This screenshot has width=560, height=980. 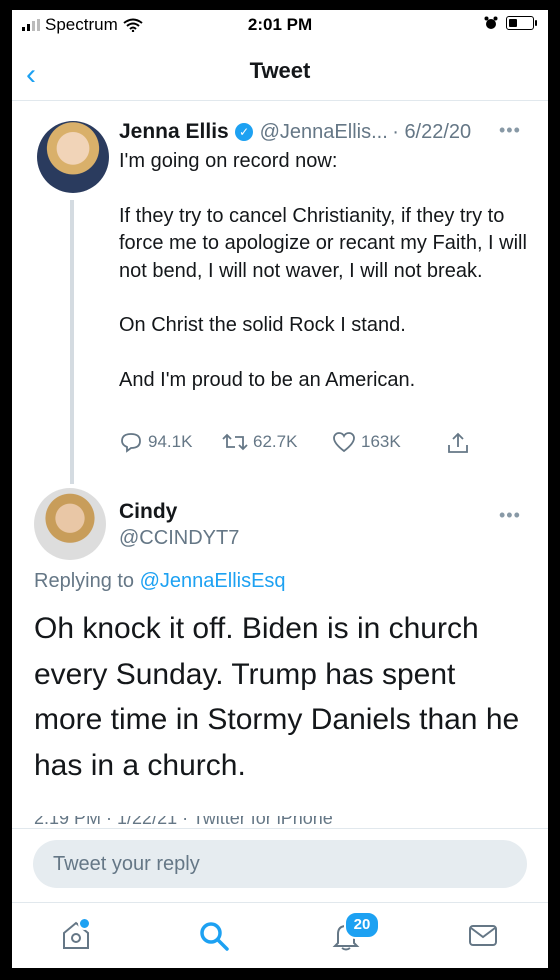 I want to click on divider, so click(x=280, y=828).